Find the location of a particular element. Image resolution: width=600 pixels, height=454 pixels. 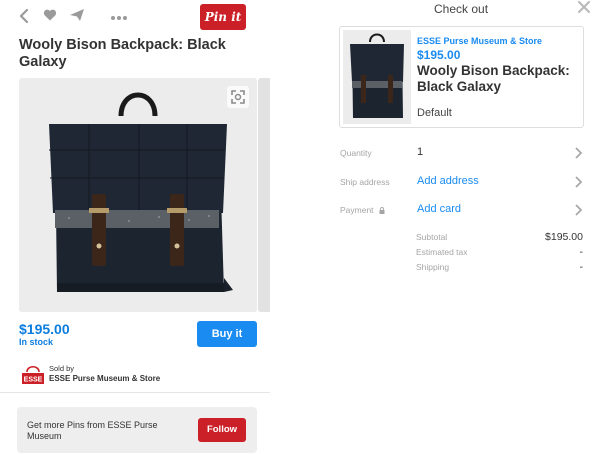

send-icon is located at coordinates (77, 17).